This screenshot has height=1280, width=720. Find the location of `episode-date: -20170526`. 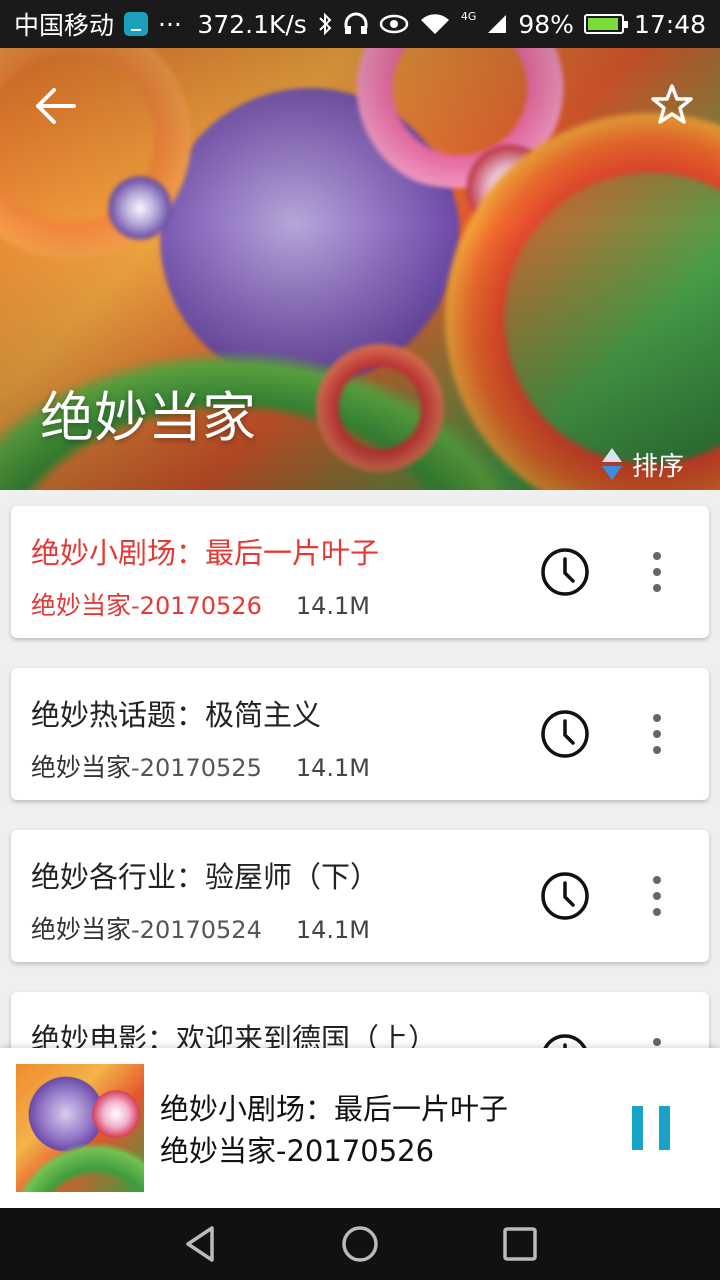

episode-date: -20170526 is located at coordinates (196, 606).